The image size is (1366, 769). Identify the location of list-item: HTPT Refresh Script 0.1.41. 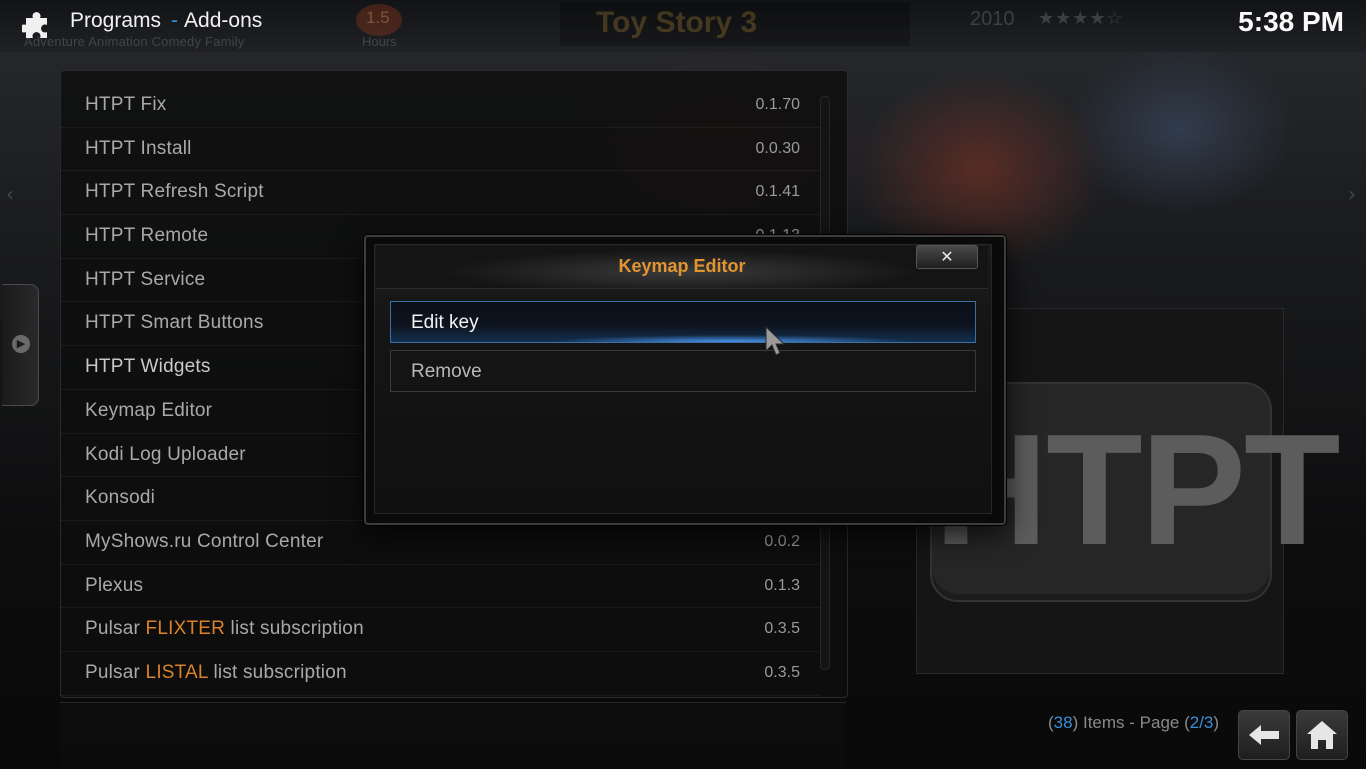
(440, 193).